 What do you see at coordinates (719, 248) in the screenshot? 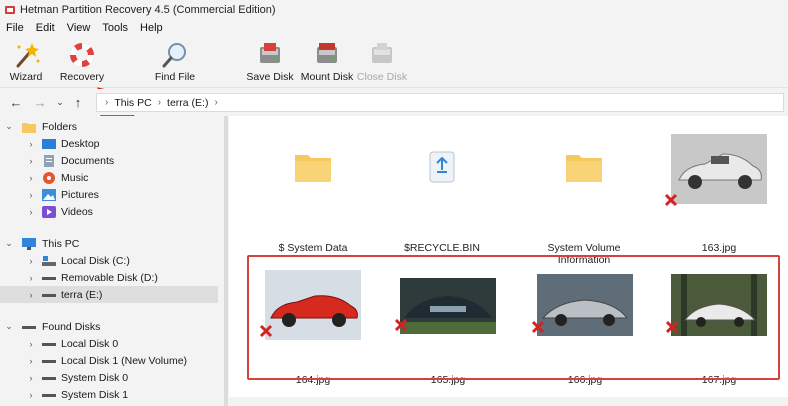
I see `file-name: 163.jpg` at bounding box center [719, 248].